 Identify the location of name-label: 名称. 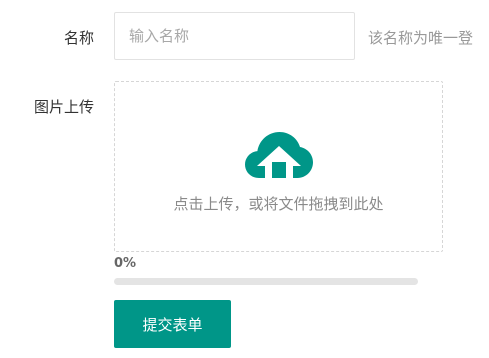
(78, 38).